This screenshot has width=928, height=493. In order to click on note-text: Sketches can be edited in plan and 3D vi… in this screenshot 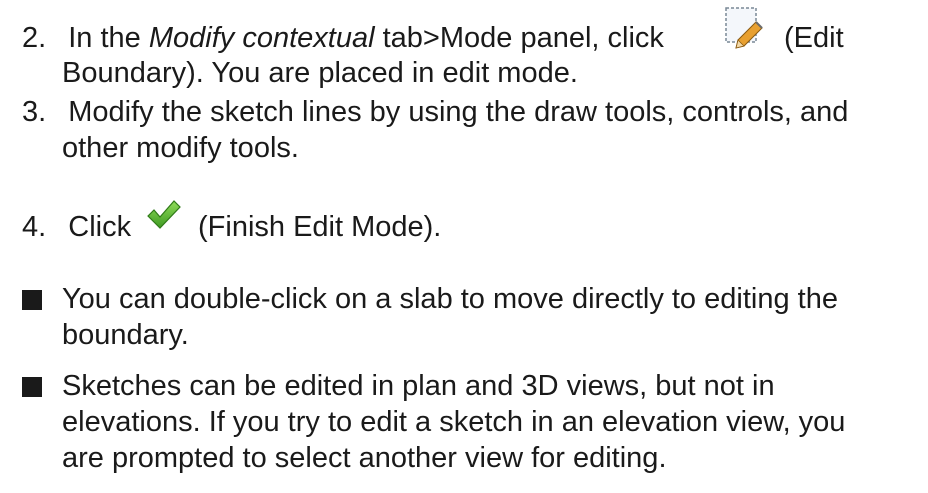, I will do `click(418, 386)`.